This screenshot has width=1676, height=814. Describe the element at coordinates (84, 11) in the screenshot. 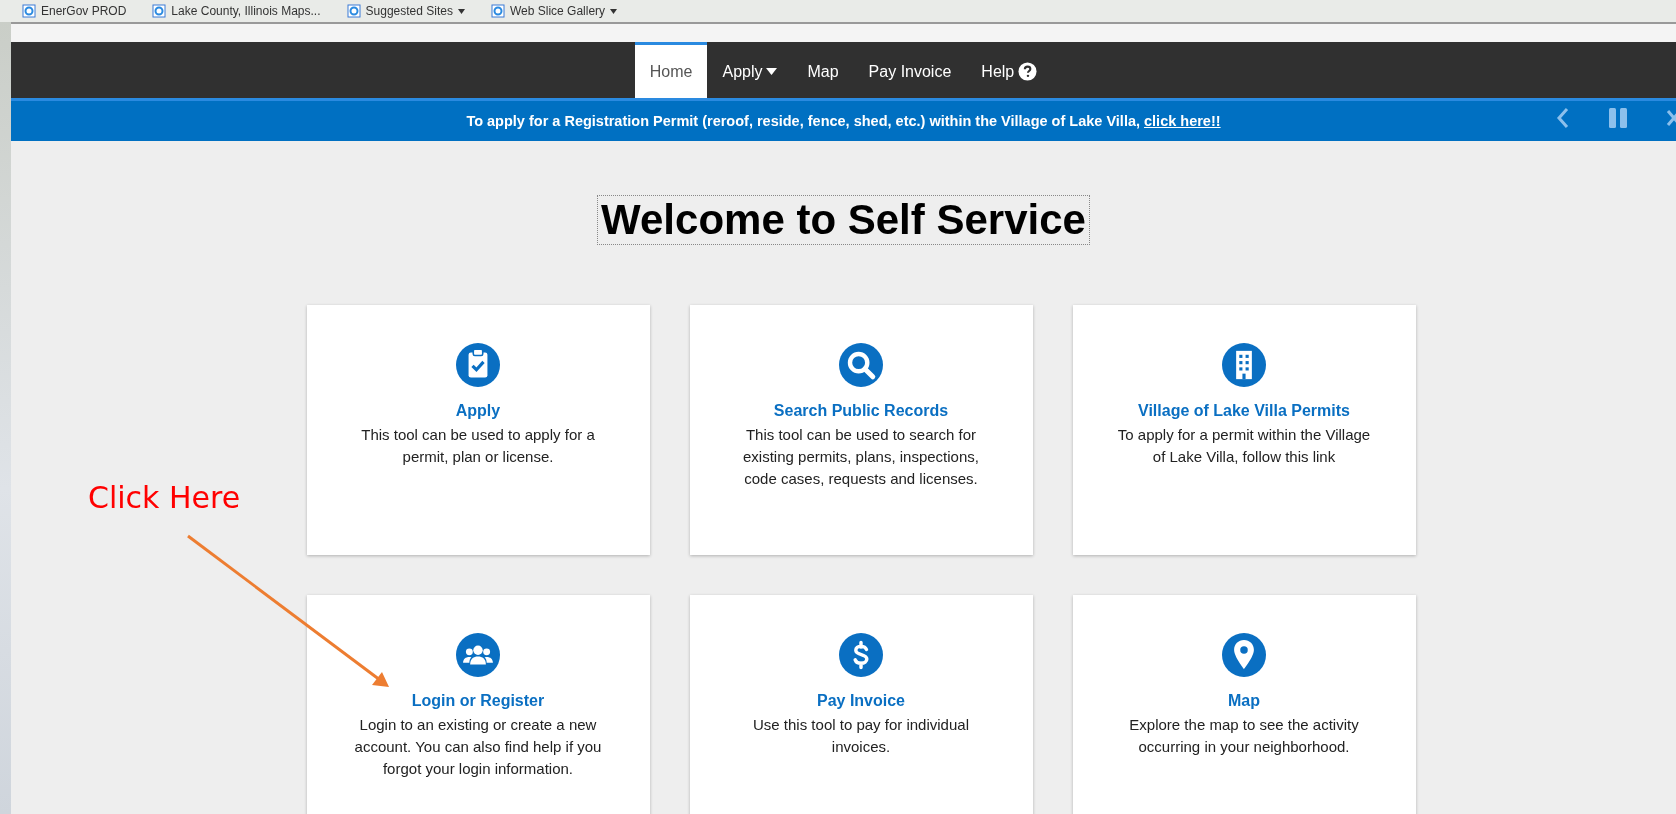

I see `favorite-link: EnerGov PROD` at that location.